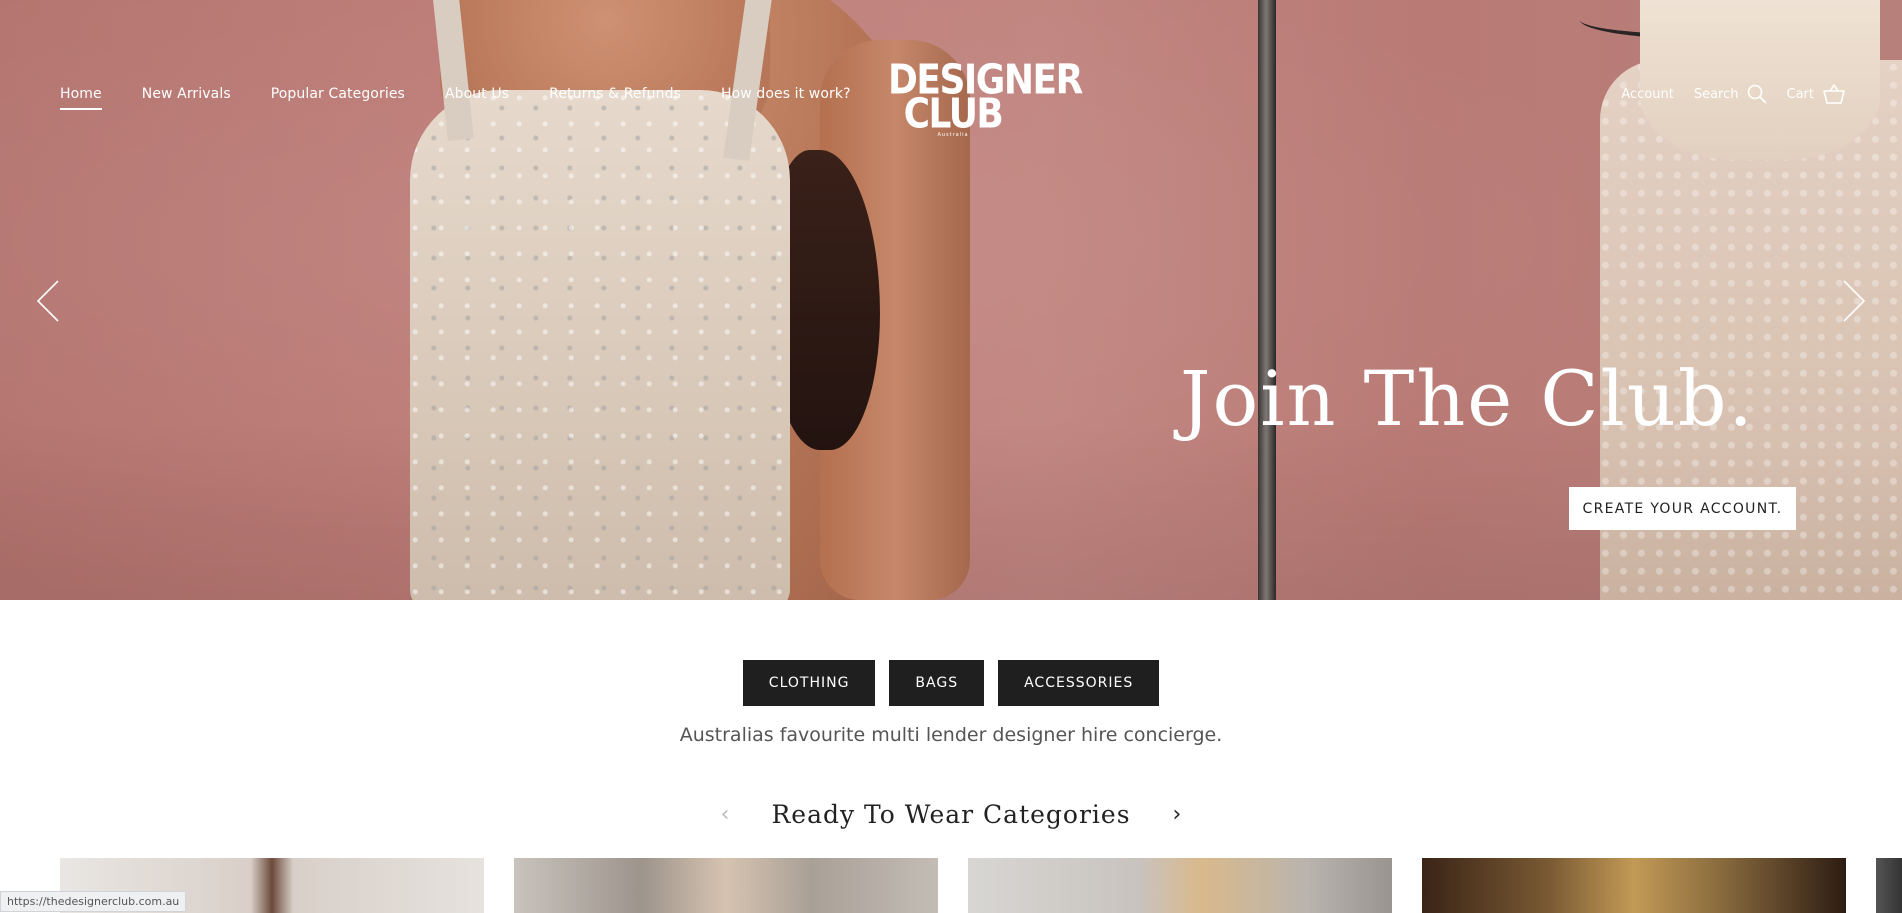 The width and height of the screenshot is (1902, 913). I want to click on hero-title: Join The Club., so click(1467, 398).